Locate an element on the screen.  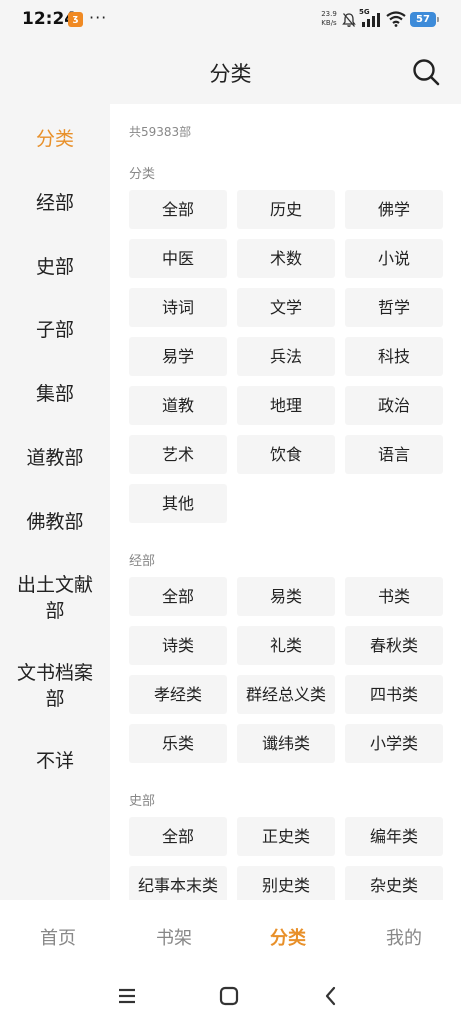
header: 分类 is located at coordinates (230, 72).